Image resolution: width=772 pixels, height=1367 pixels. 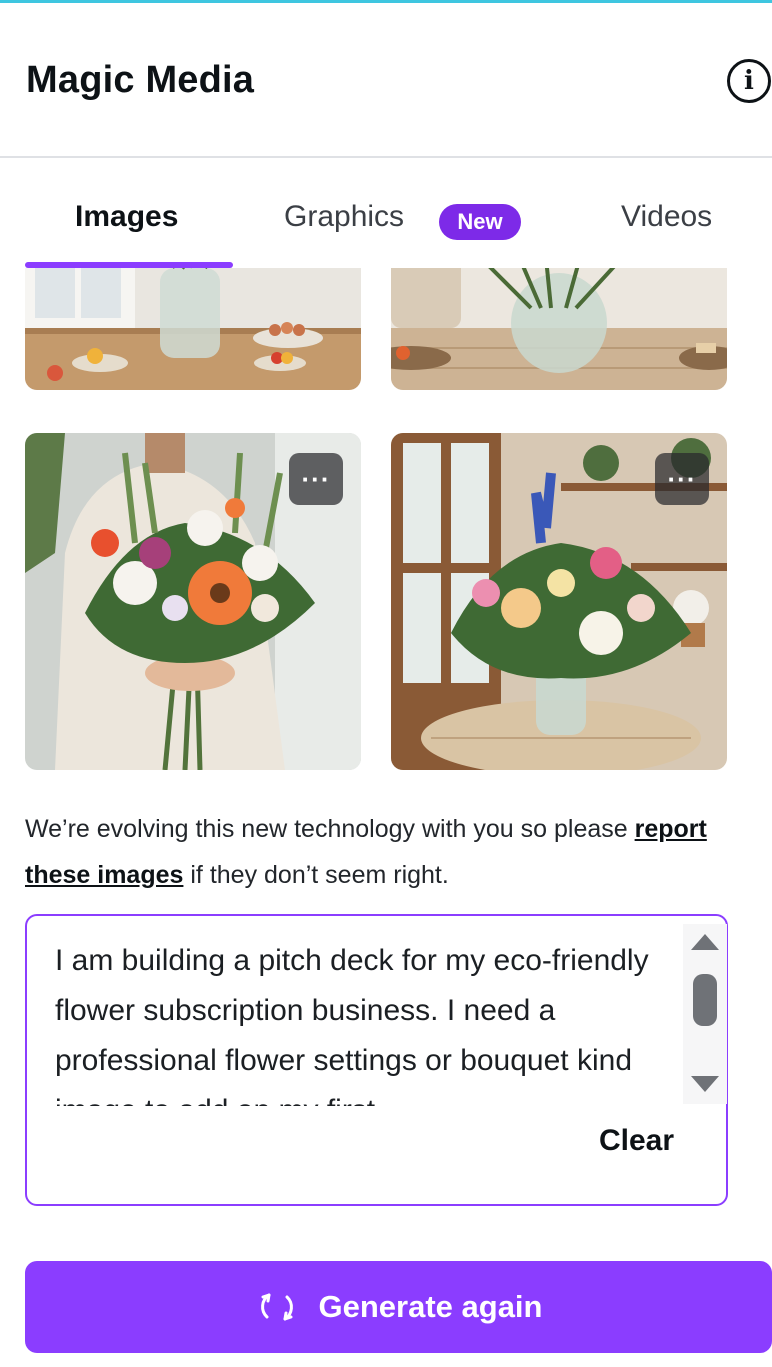 I want to click on disclaimer-after: if they don’t seem right., so click(x=316, y=875).